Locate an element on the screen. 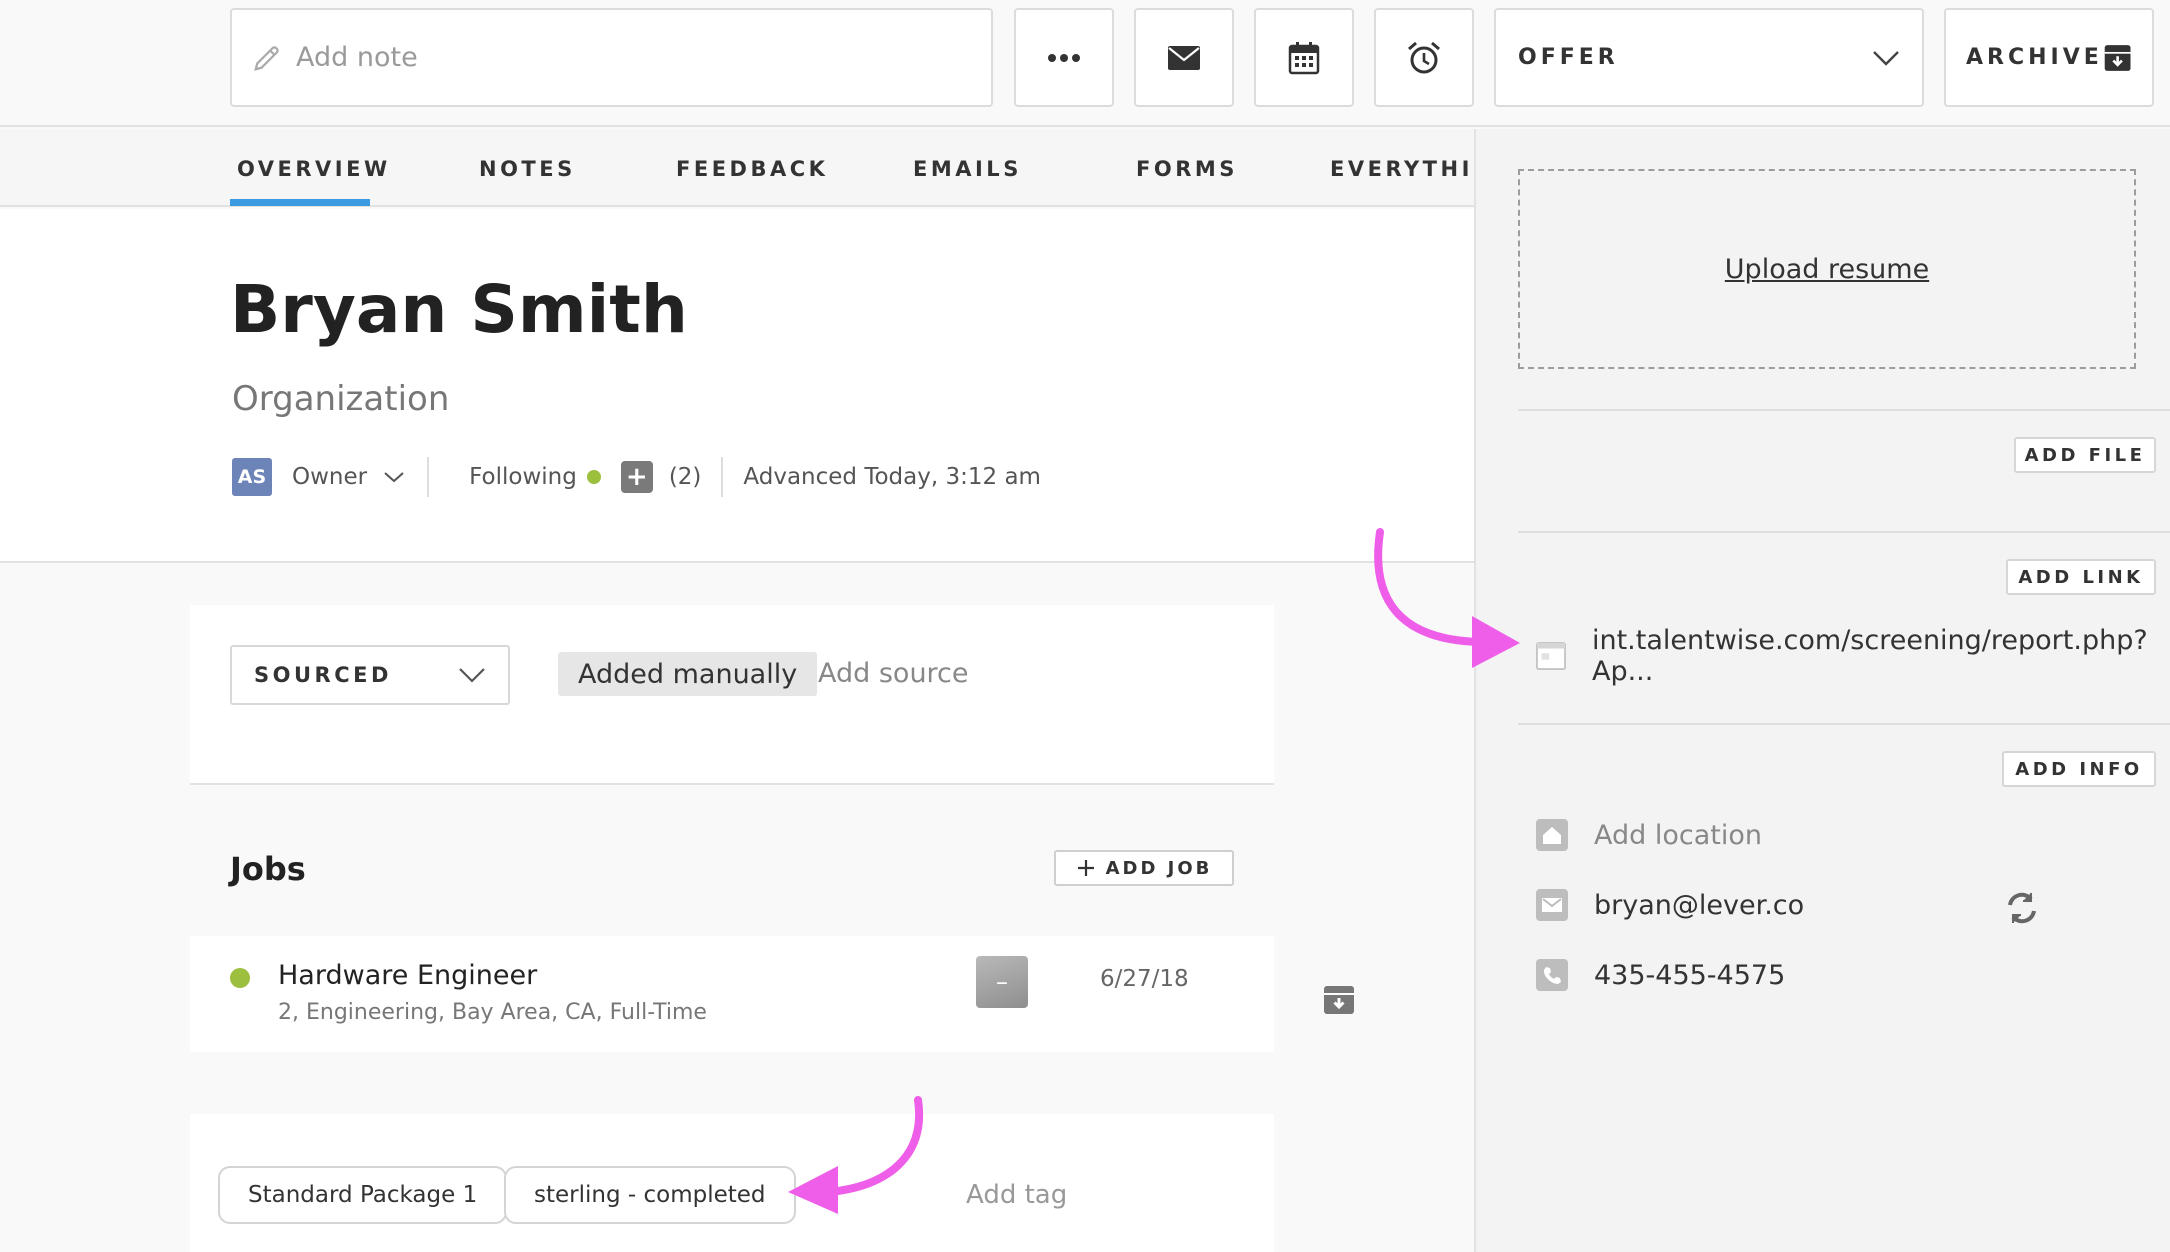 The height and width of the screenshot is (1252, 2170). owner-label: Owner is located at coordinates (329, 477).